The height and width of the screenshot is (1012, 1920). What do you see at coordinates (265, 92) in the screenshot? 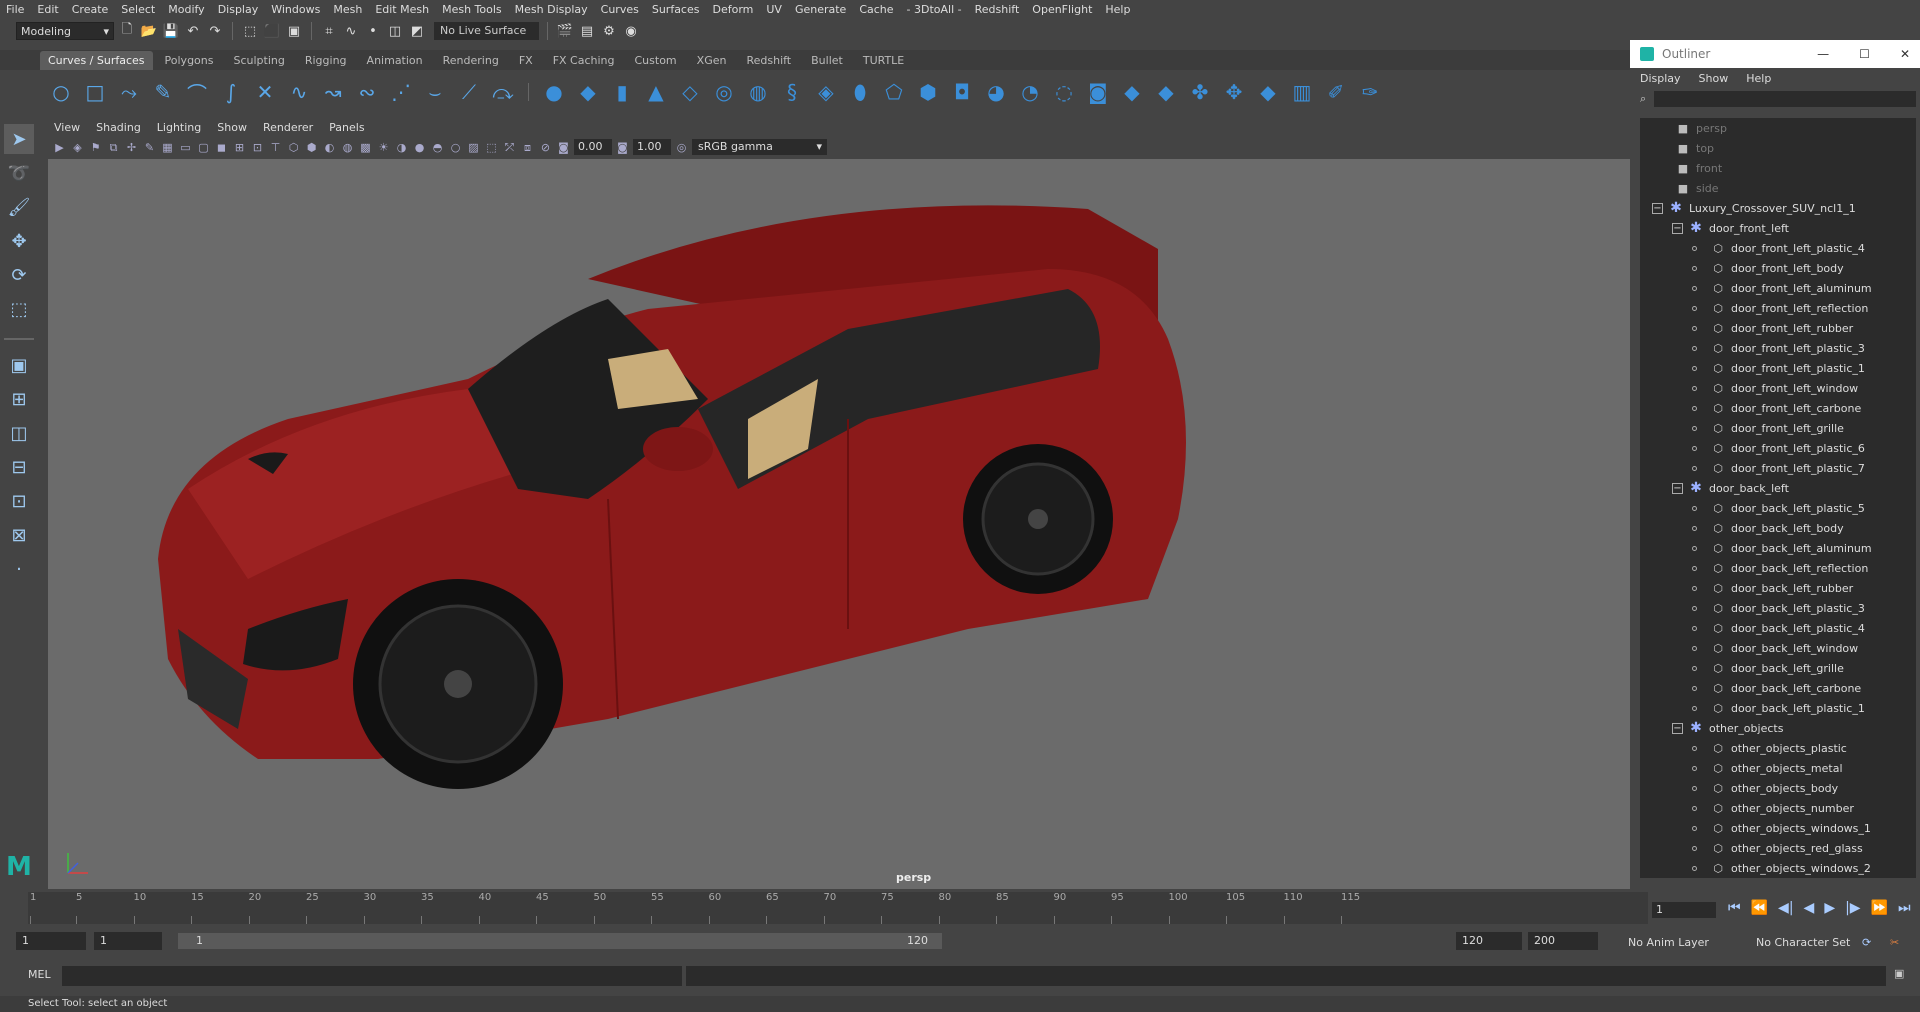
I see `curve-intersect-icon: ✕` at bounding box center [265, 92].